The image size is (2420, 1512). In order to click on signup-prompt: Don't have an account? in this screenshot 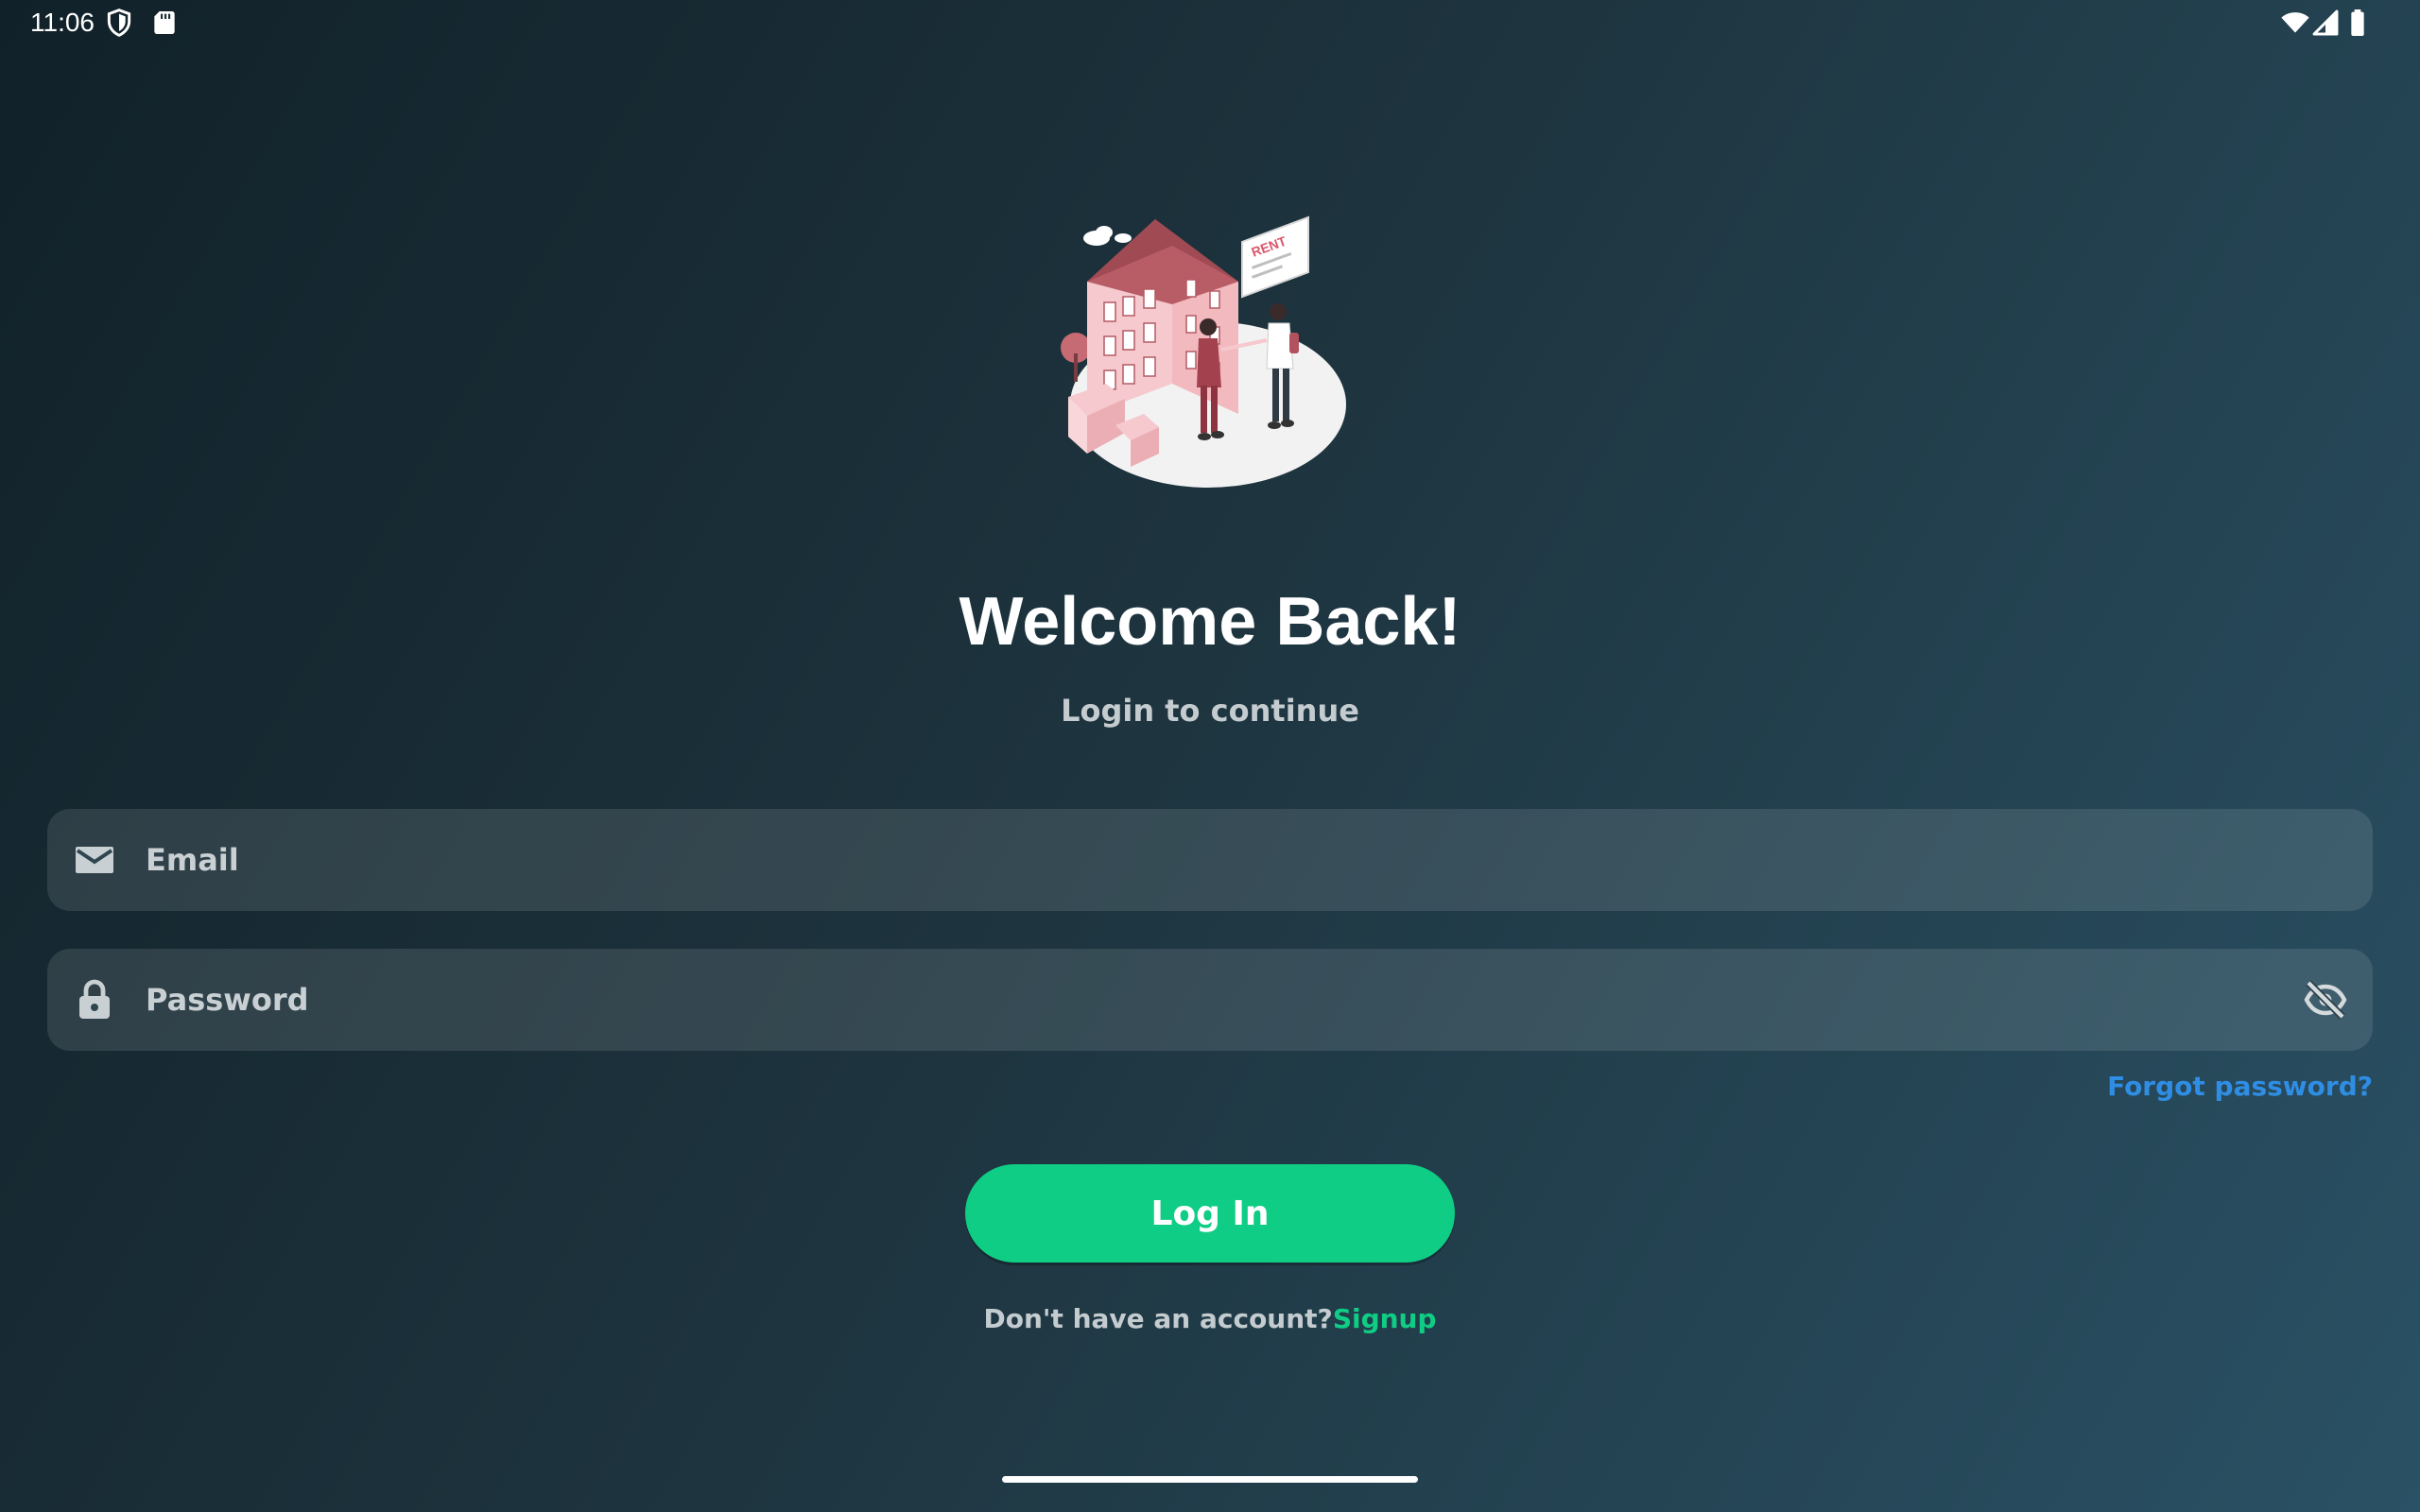, I will do `click(1158, 1318)`.